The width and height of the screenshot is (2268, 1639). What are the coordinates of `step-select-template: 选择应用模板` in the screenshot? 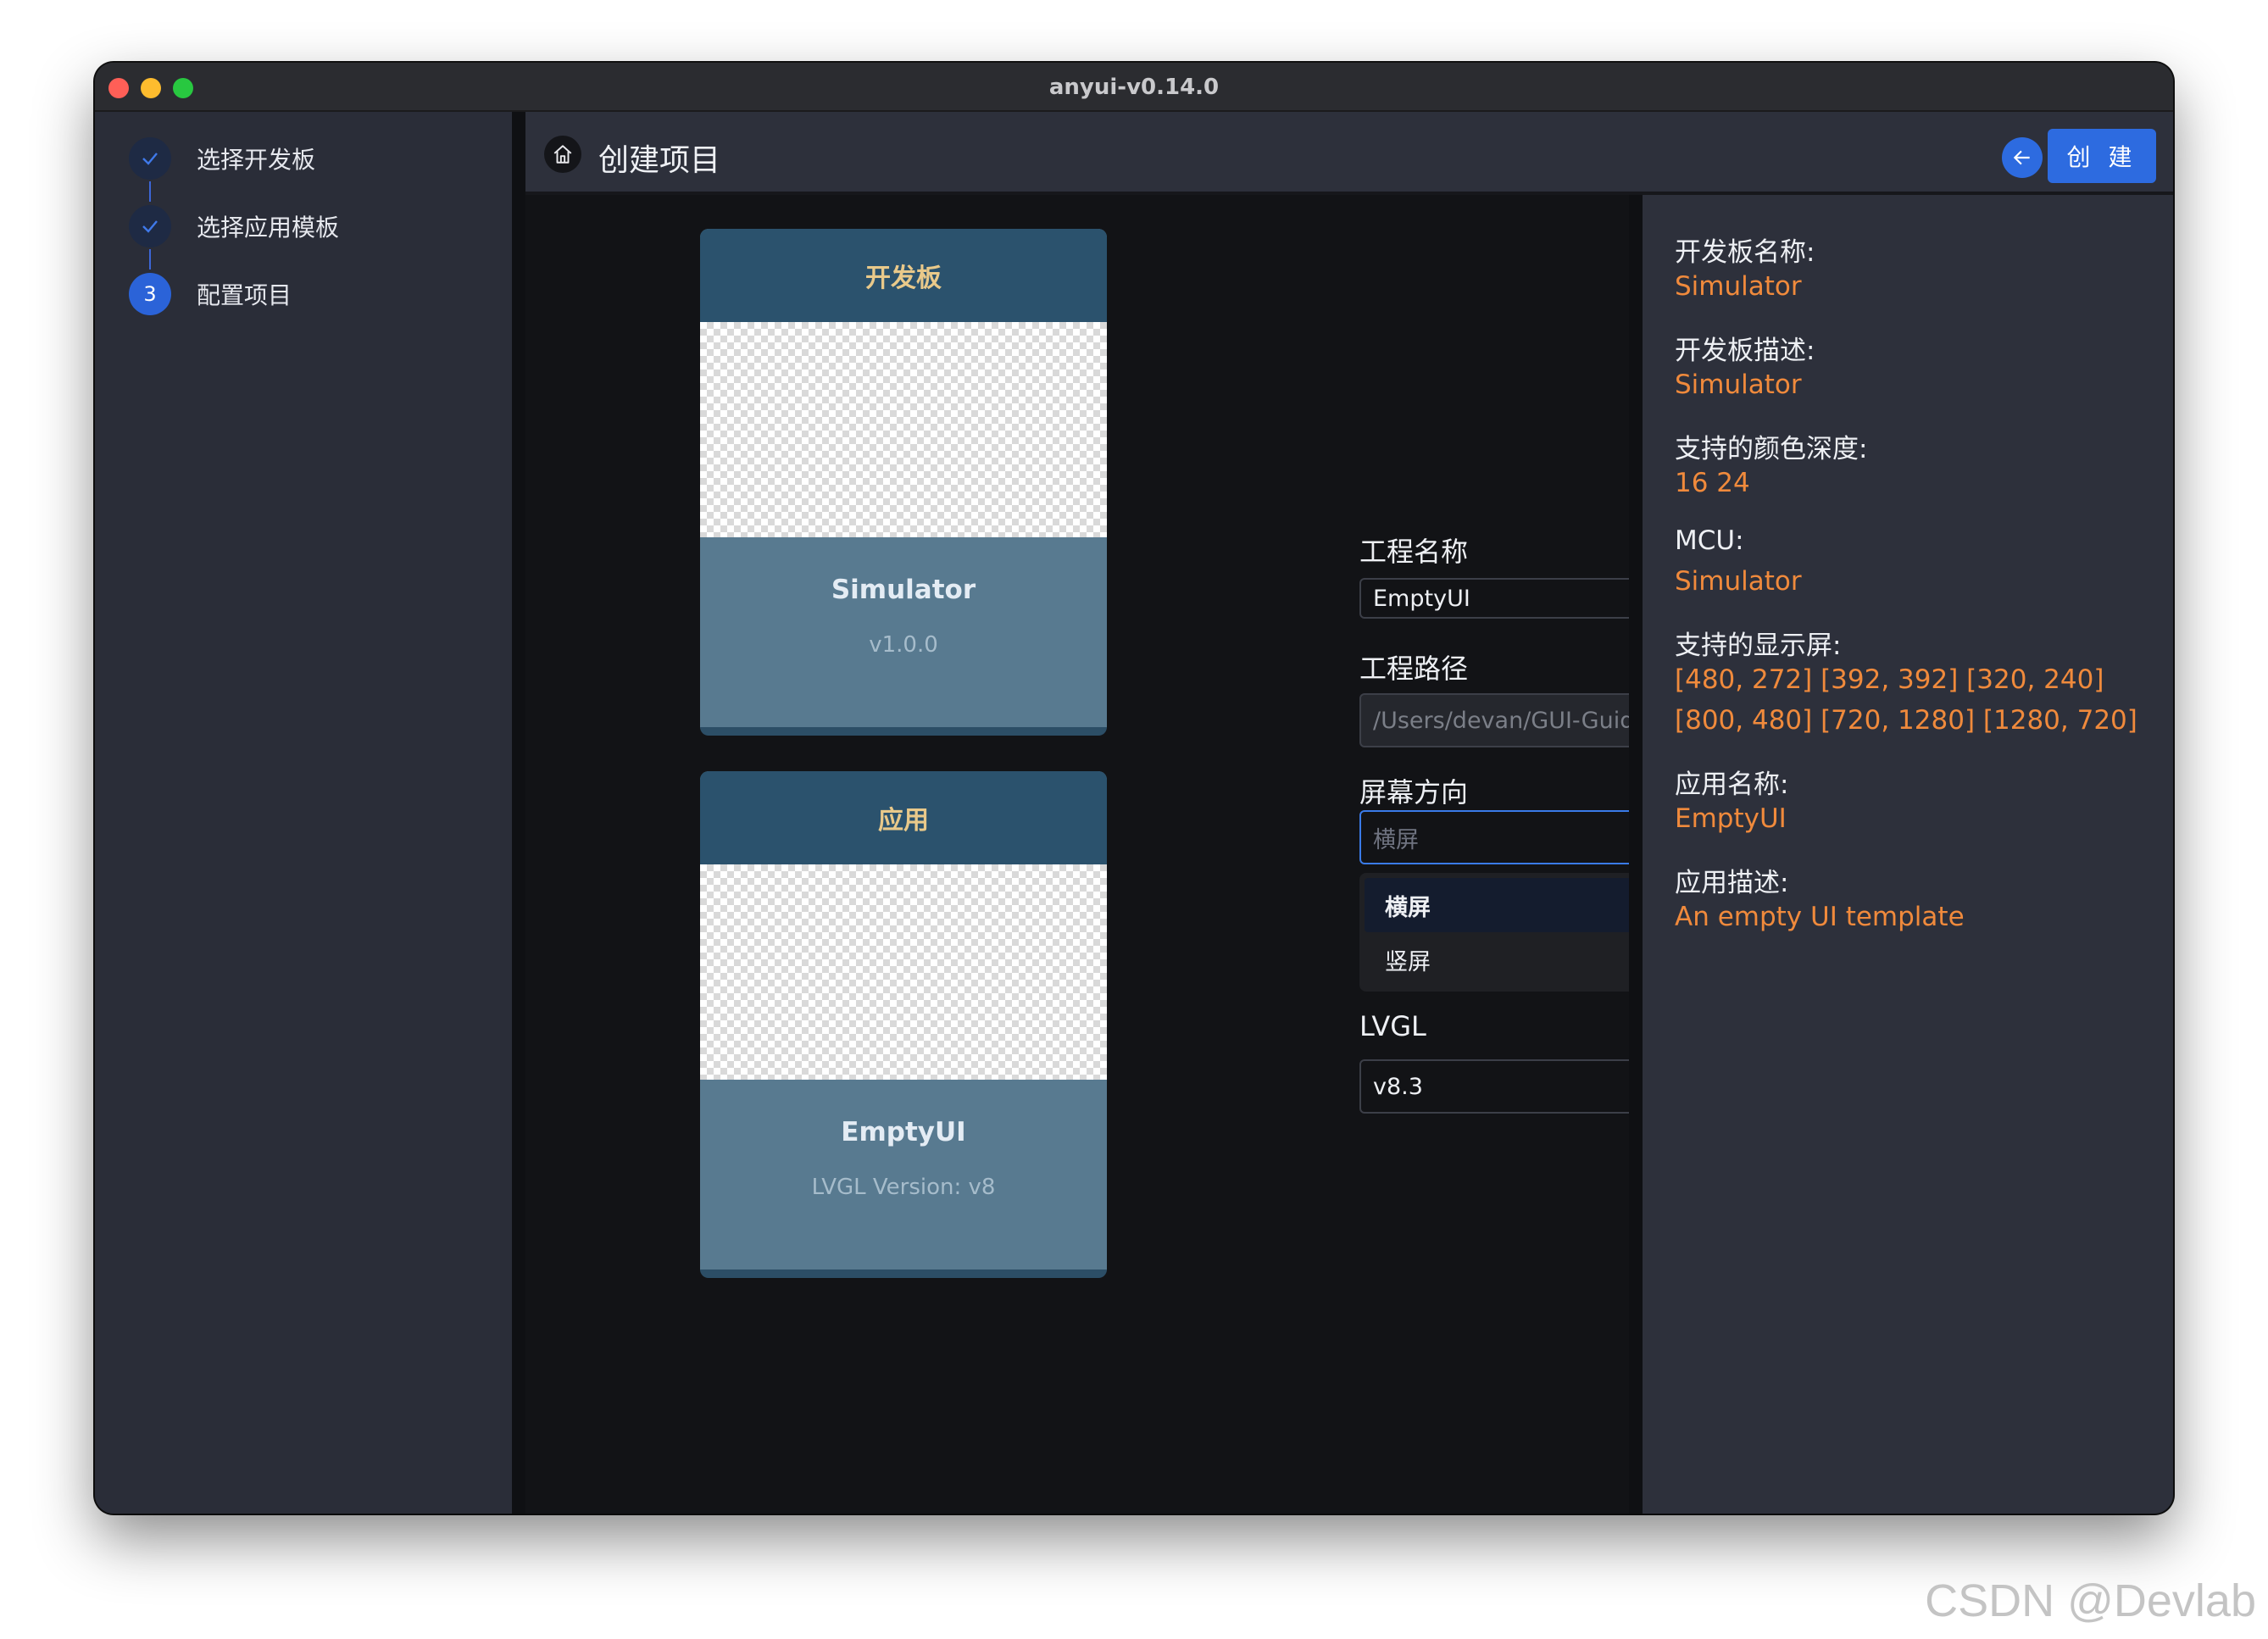 It's located at (307, 226).